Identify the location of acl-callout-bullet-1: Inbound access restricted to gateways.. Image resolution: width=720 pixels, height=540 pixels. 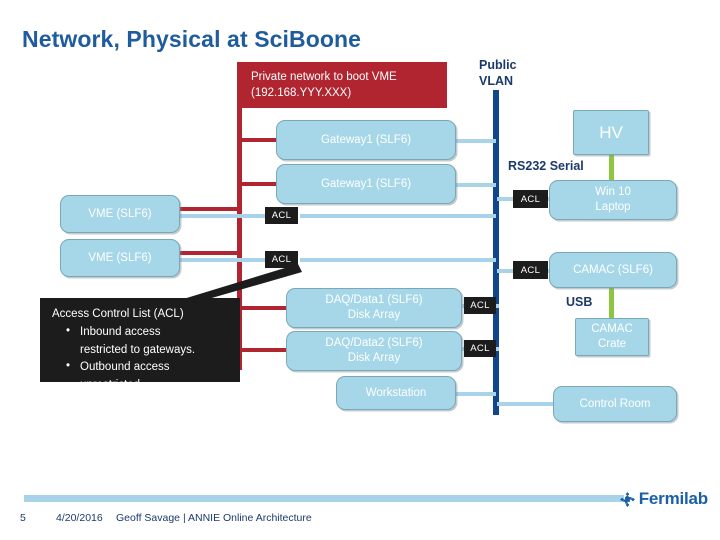
(148, 341).